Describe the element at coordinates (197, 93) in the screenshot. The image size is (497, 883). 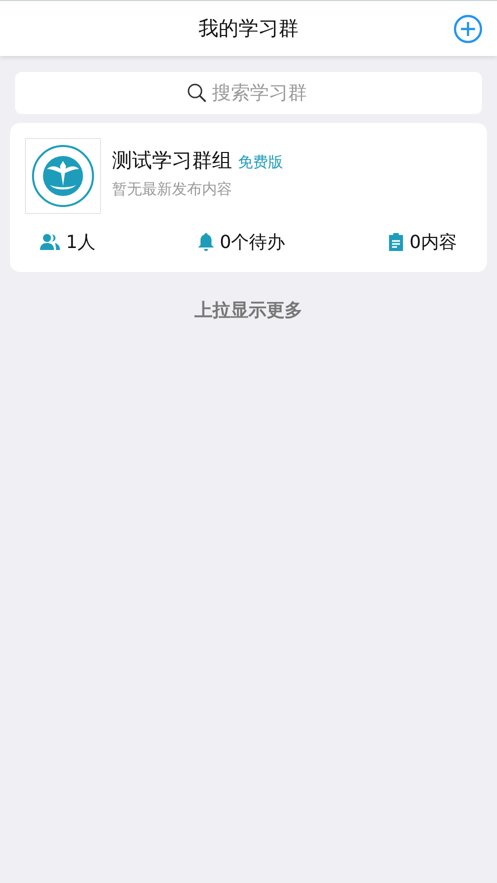
I see `search-icon` at that location.